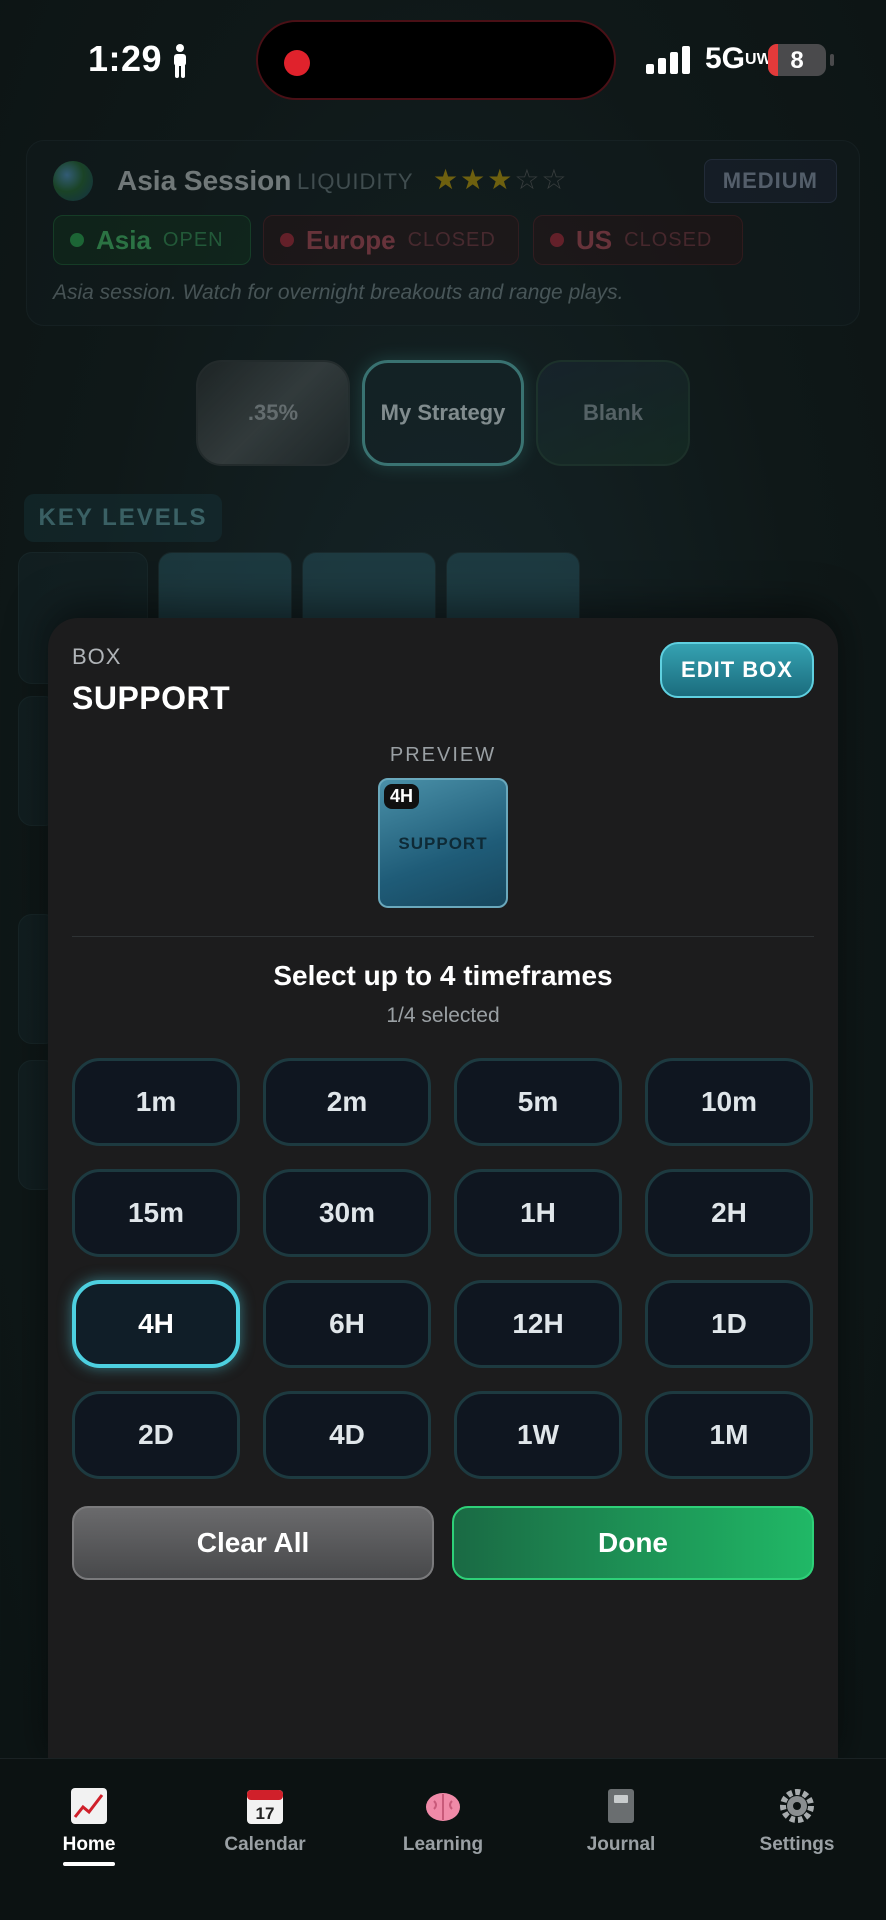 The width and height of the screenshot is (886, 1920). I want to click on journal-icon, so click(621, 1806).